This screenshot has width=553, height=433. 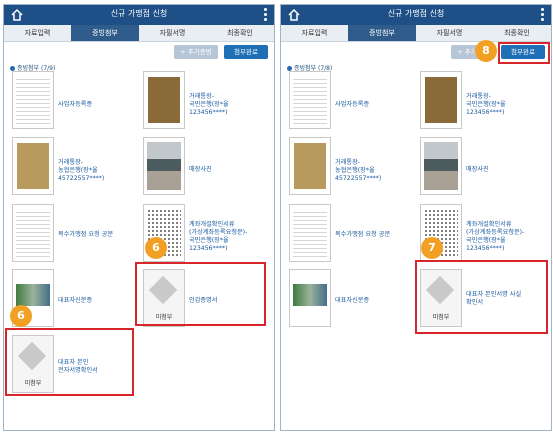 I want to click on add-document-button: + 추가증빙, so click(x=196, y=52).